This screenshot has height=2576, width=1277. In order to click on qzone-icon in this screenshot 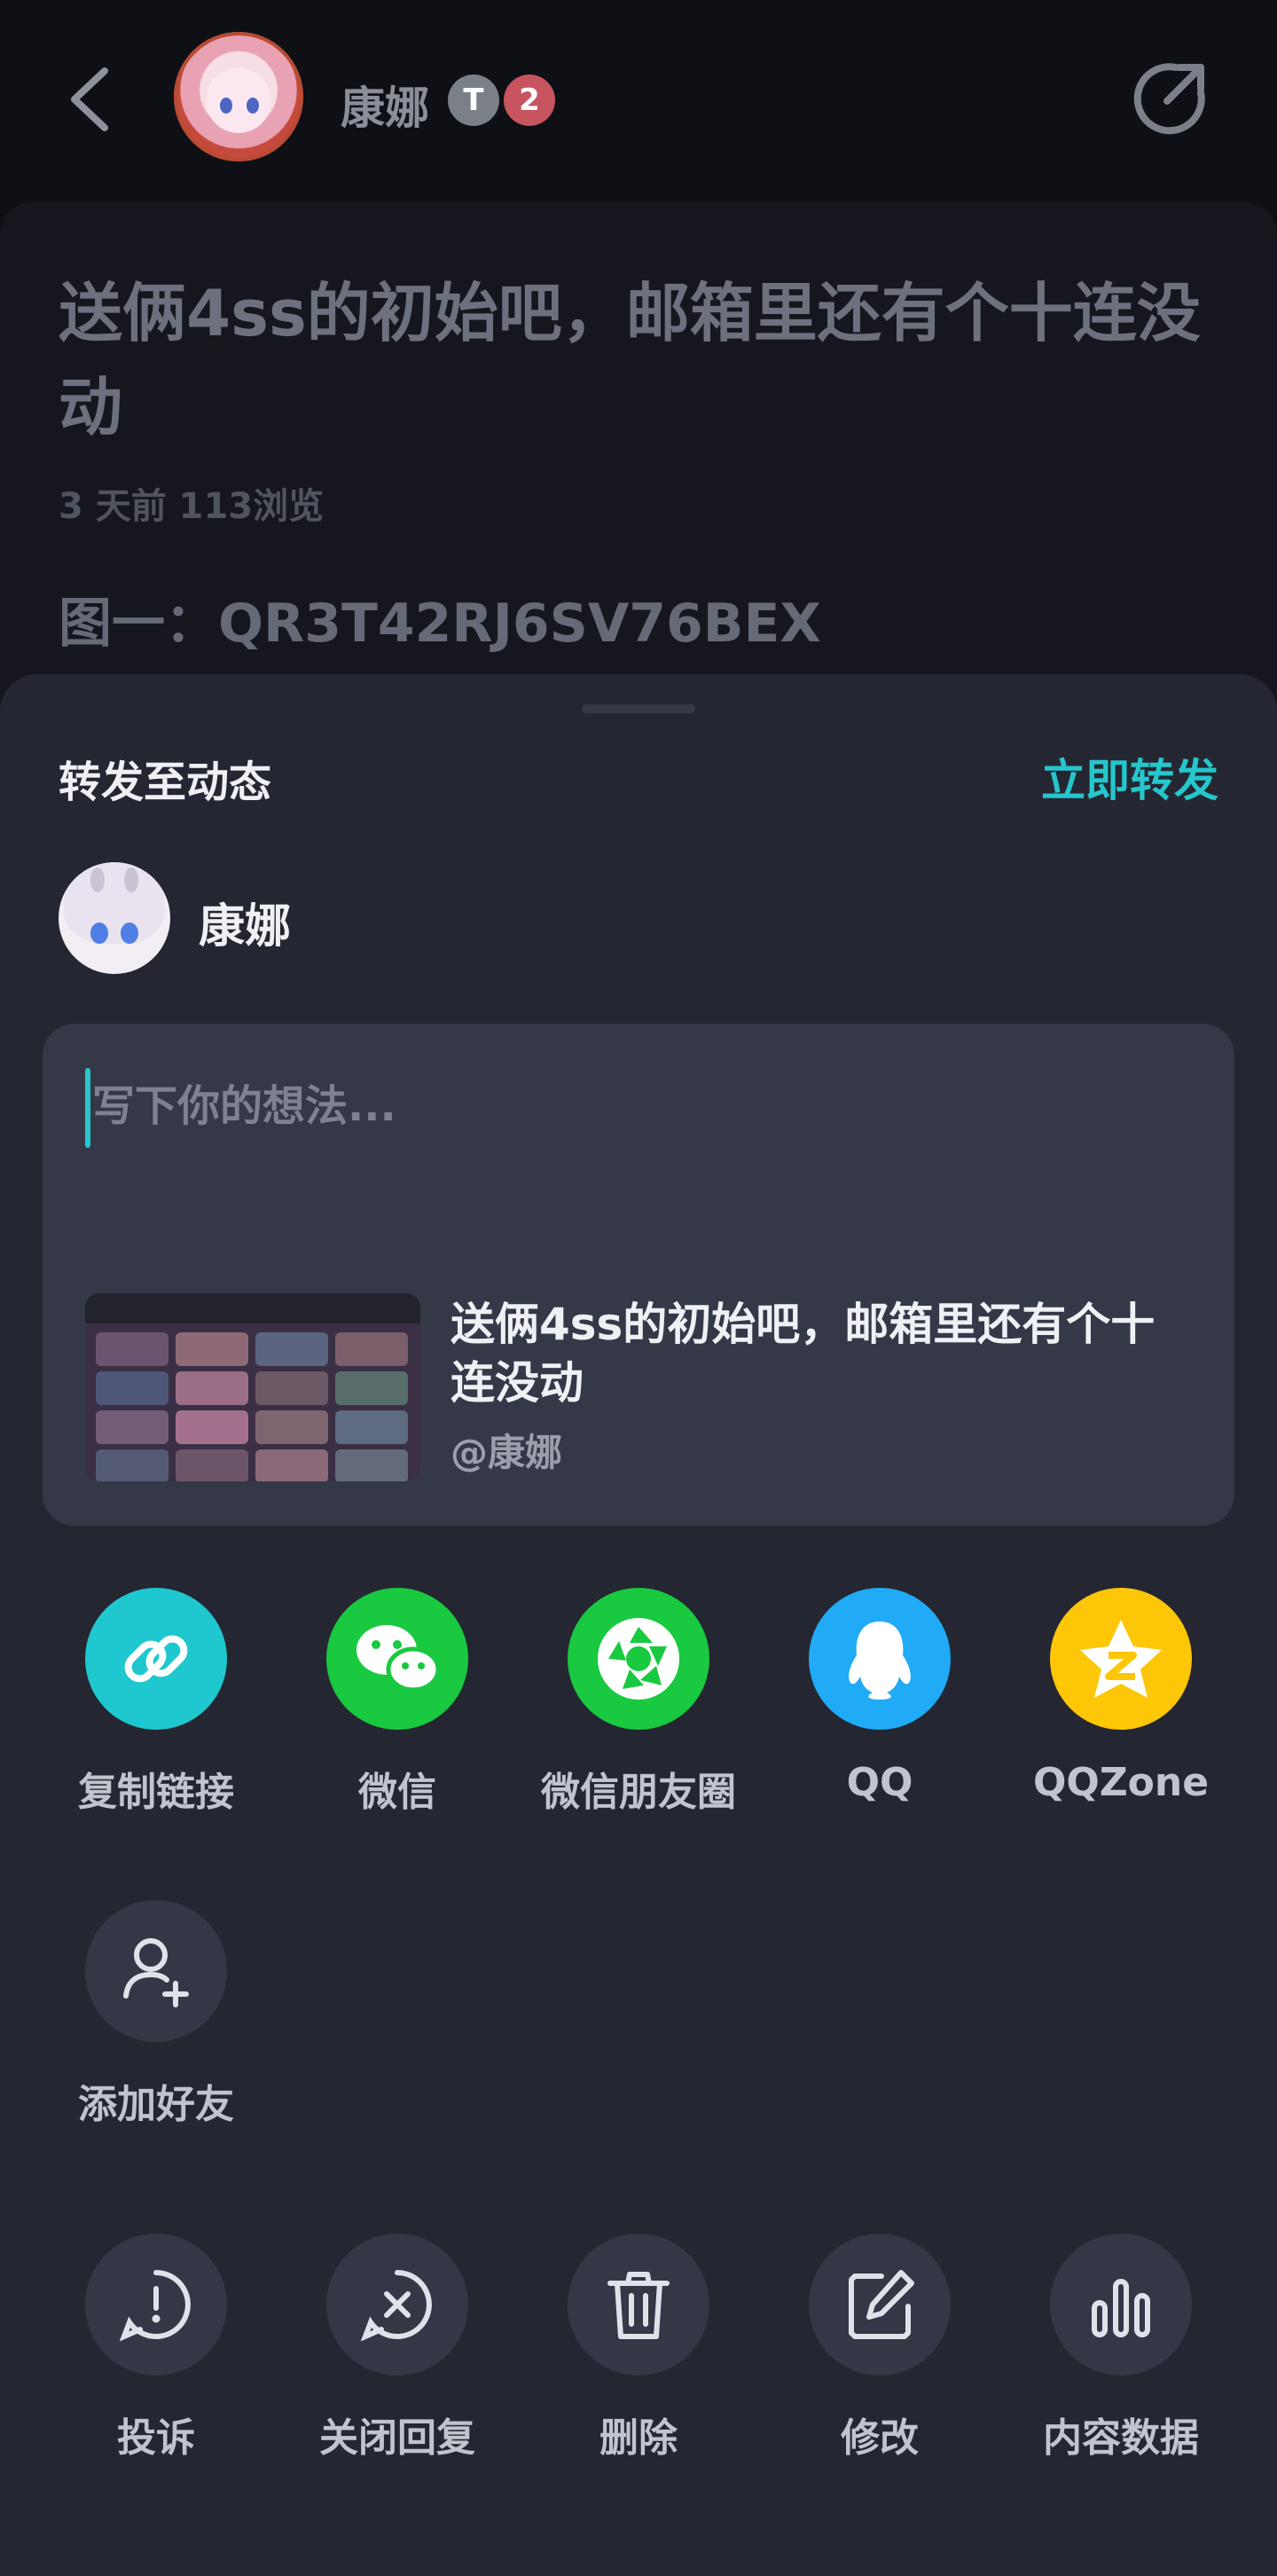, I will do `click(1121, 1659)`.